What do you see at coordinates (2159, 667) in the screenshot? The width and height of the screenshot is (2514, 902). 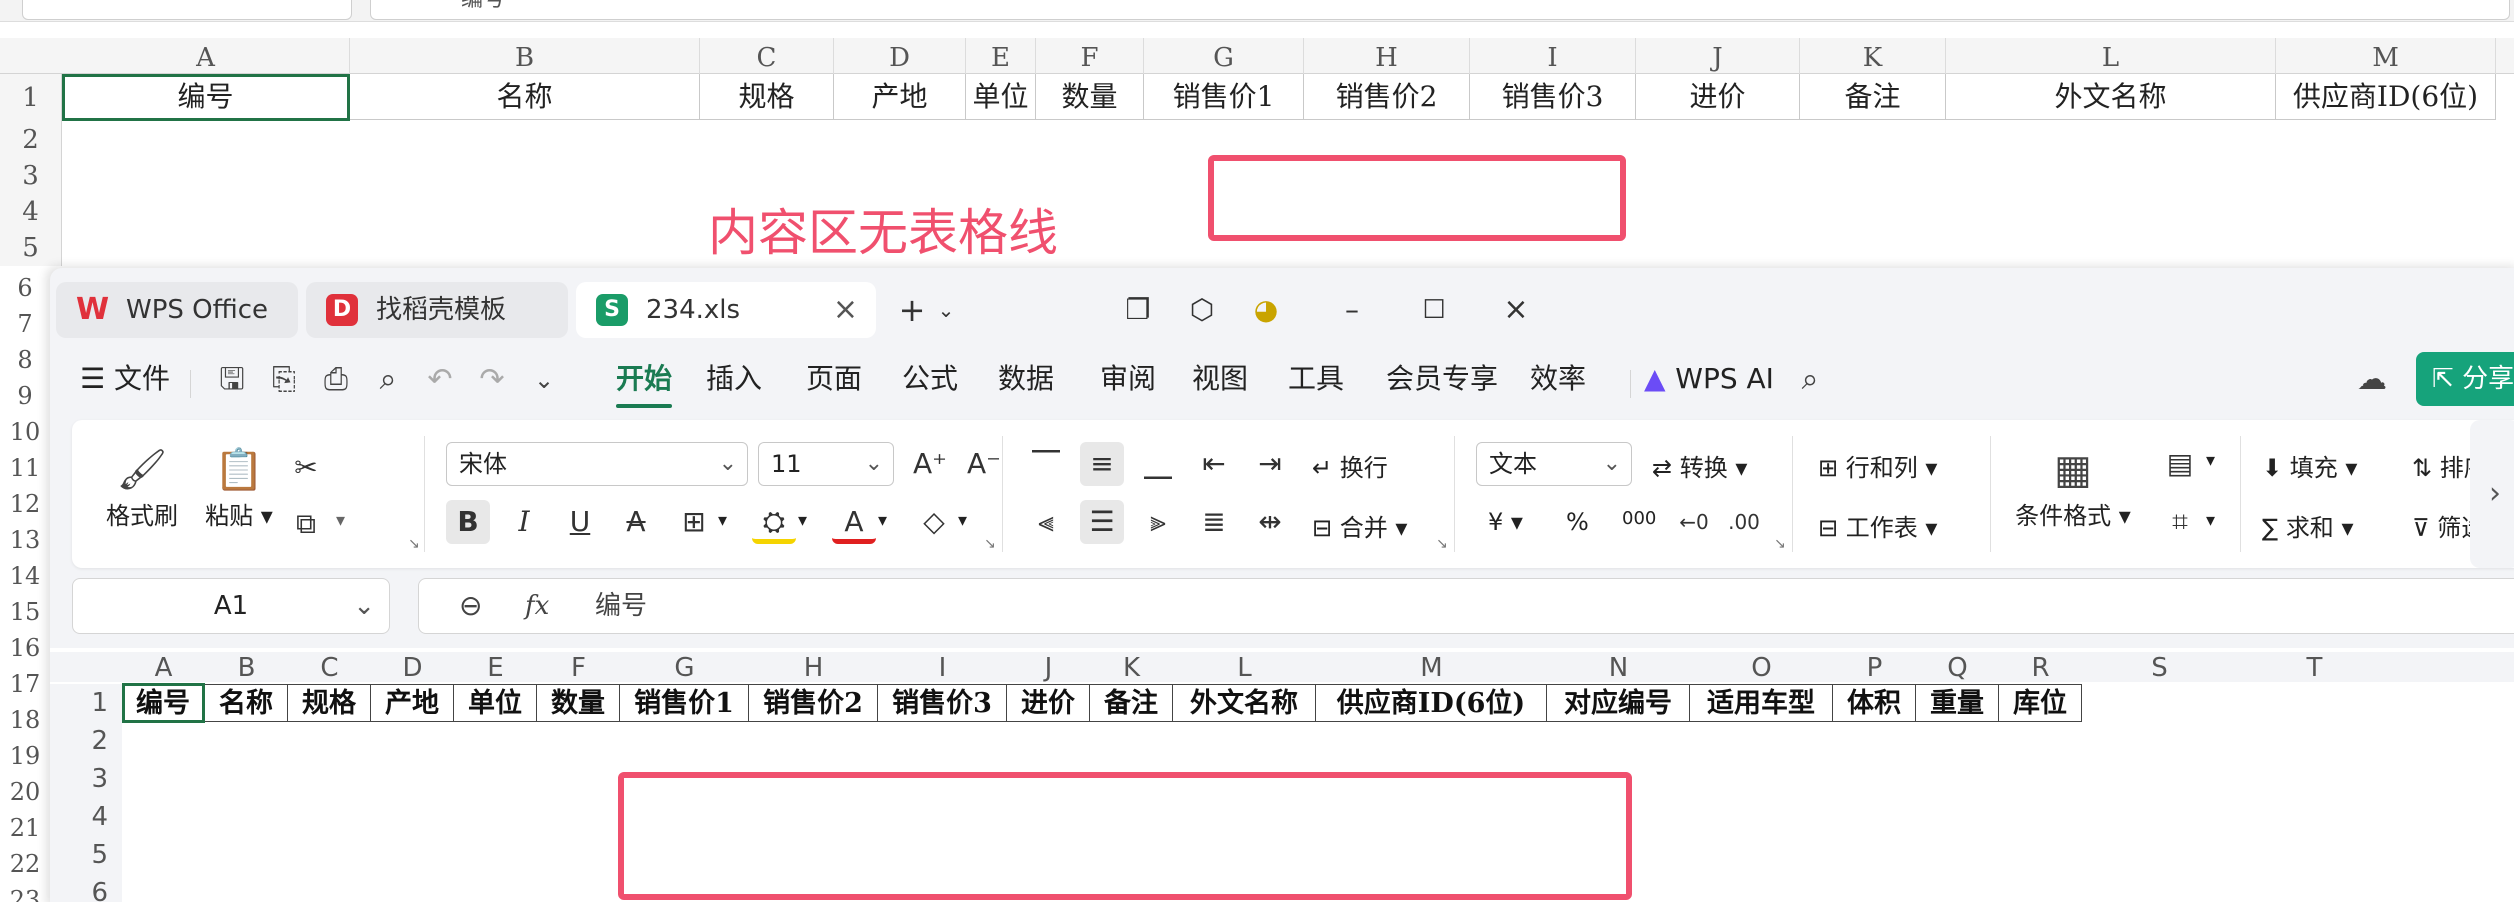 I see `column-header-cell: S` at bounding box center [2159, 667].